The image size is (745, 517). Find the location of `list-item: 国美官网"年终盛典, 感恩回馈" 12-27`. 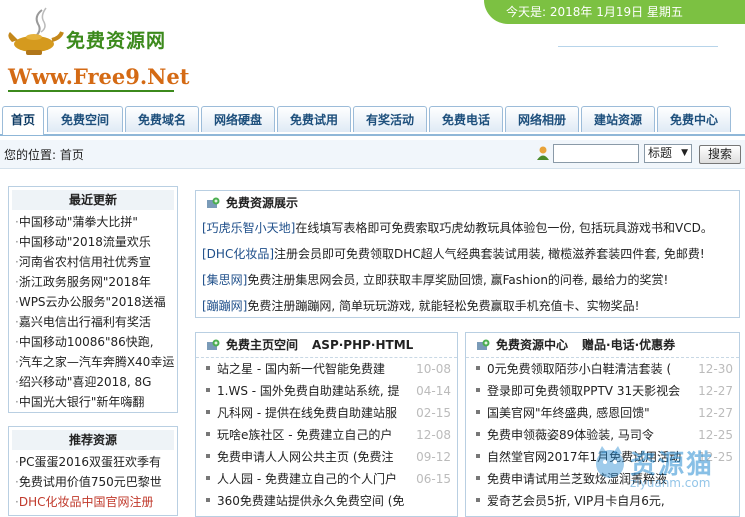

list-item: 国美官网"年终盛典, 感恩回馈" 12-27 is located at coordinates (602, 413).